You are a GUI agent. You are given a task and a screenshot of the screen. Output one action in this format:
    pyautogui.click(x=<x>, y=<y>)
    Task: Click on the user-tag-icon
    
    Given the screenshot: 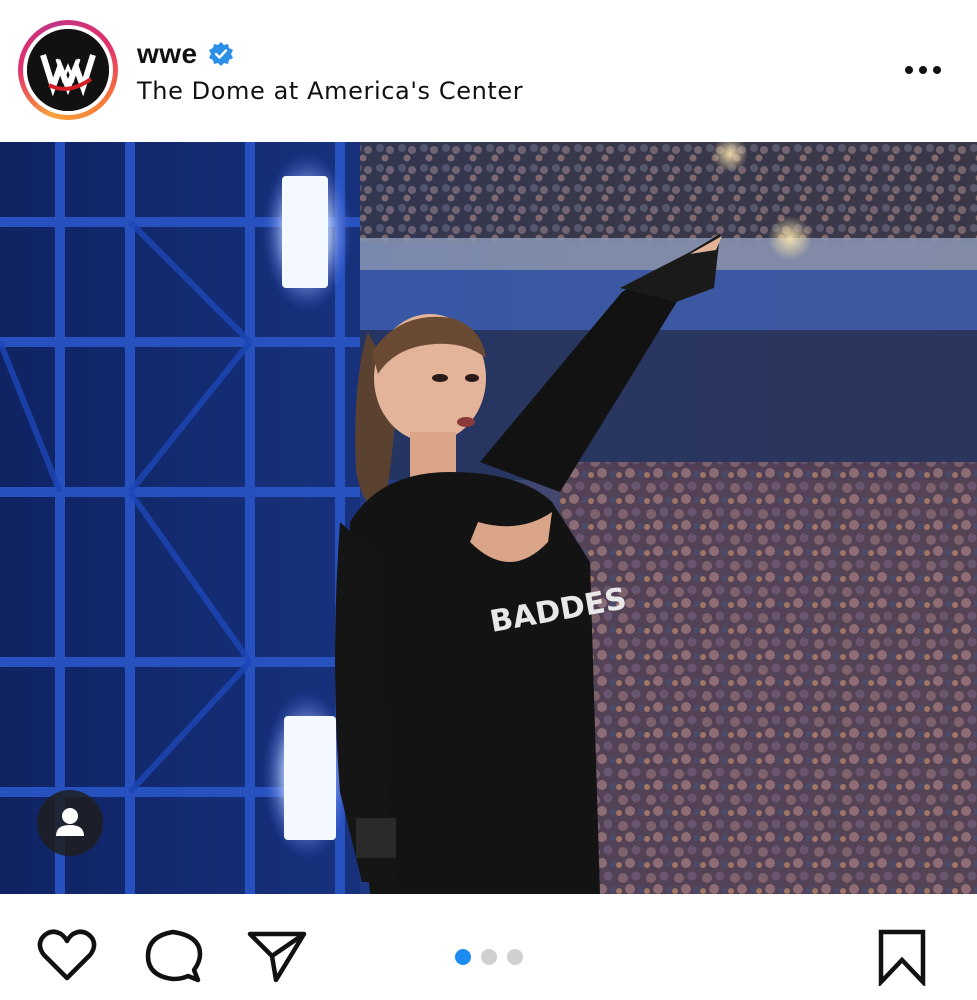 What is the action you would take?
    pyautogui.click(x=70, y=823)
    